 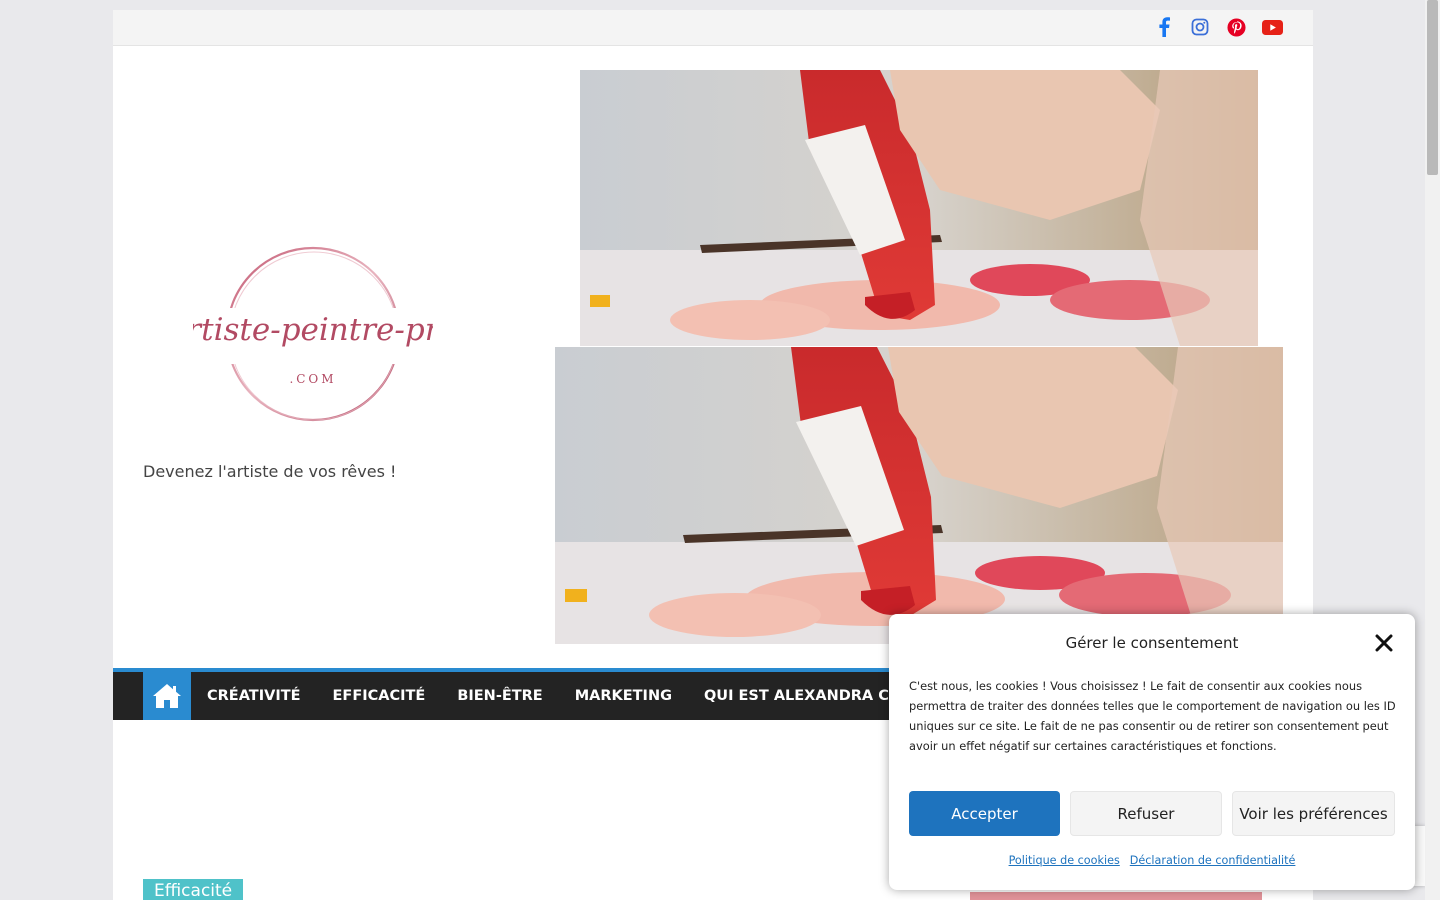 I want to click on nav-item-bien-etre: BIEN-ÊTRE, so click(x=499, y=696).